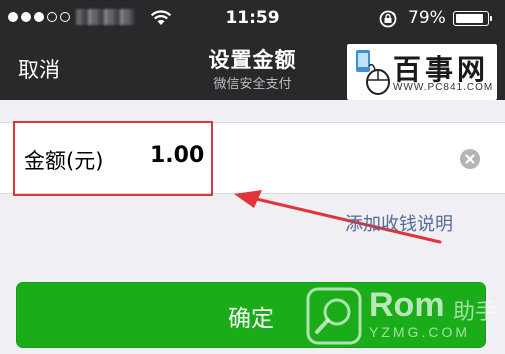 The width and height of the screenshot is (505, 354). Describe the element at coordinates (422, 72) in the screenshot. I see `pc841-watermark: 百事网 WWW.PC841.COM` at that location.